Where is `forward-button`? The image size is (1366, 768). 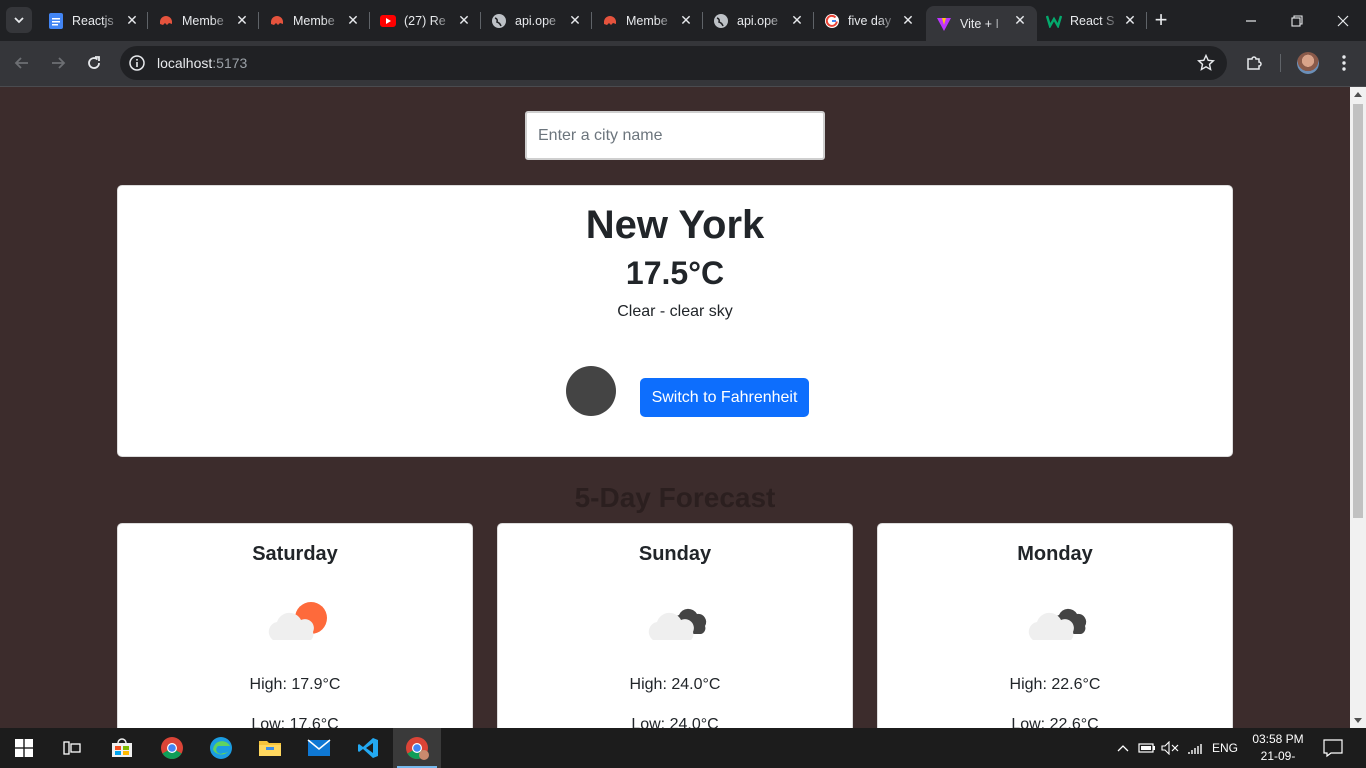
forward-button is located at coordinates (58, 63).